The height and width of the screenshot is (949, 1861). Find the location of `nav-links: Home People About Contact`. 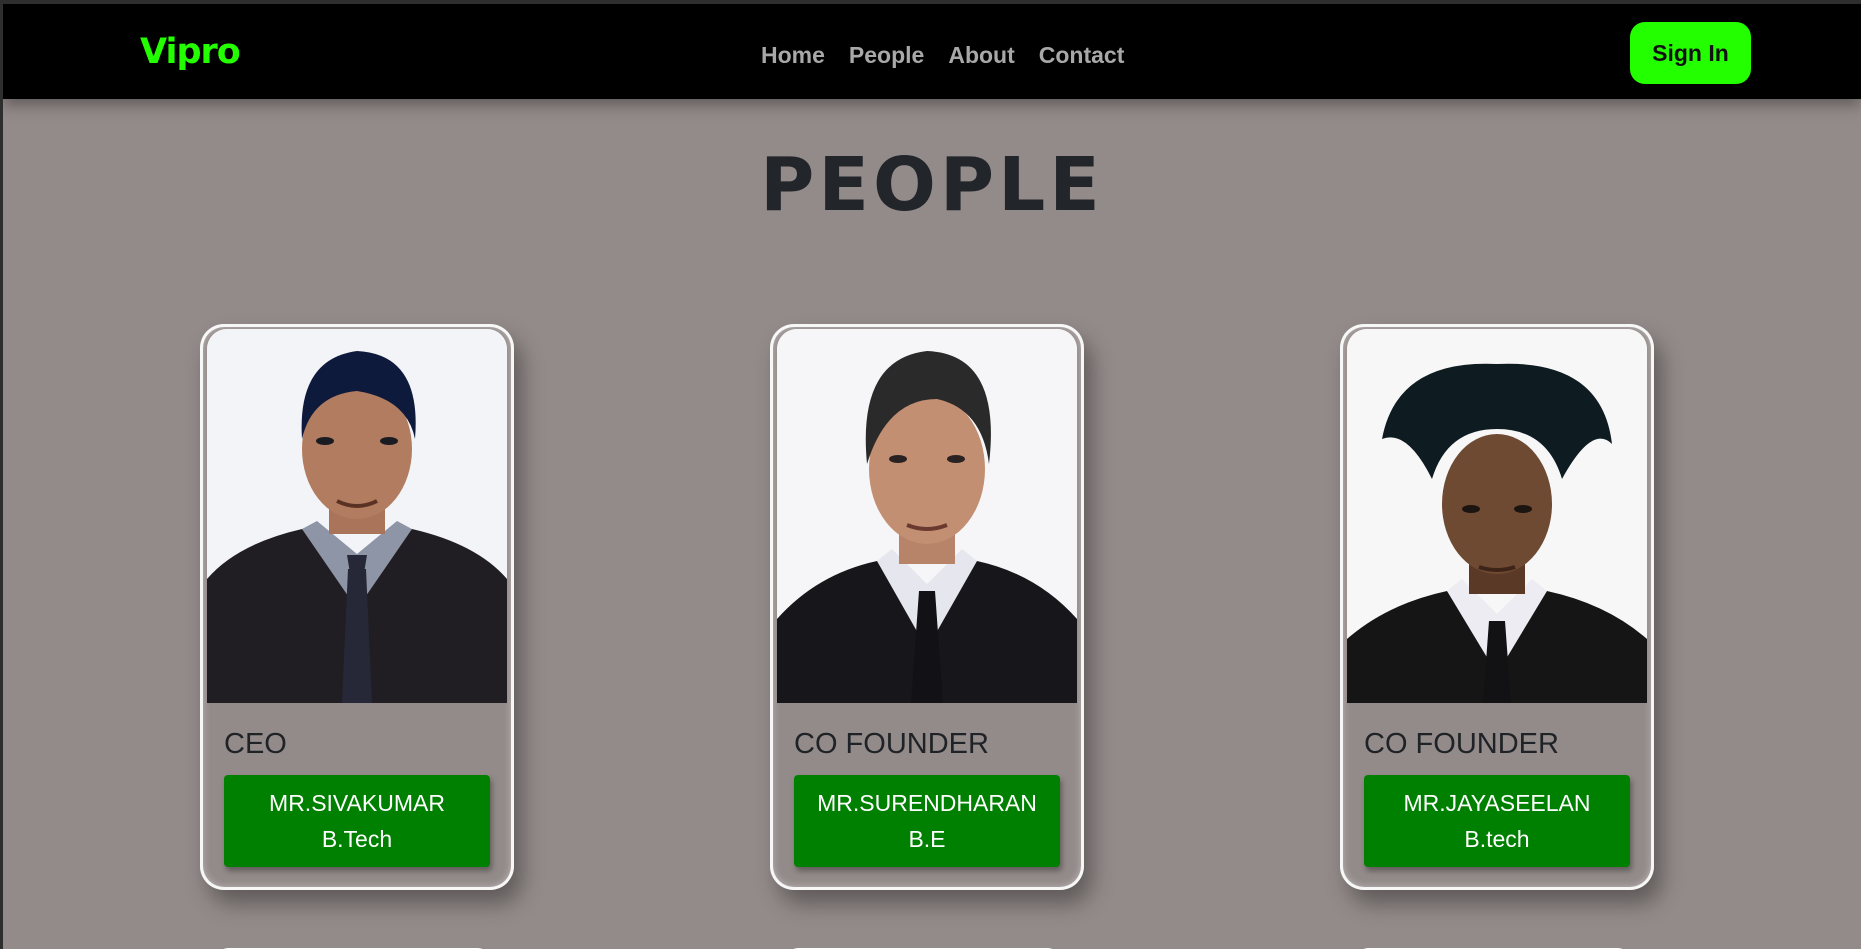

nav-links: Home People About Contact is located at coordinates (942, 55).